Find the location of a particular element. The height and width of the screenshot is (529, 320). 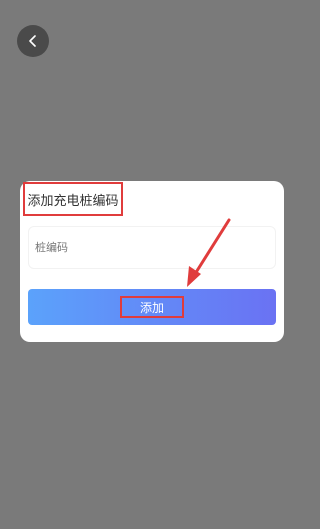

add-button-label: 添加 is located at coordinates (152, 307).